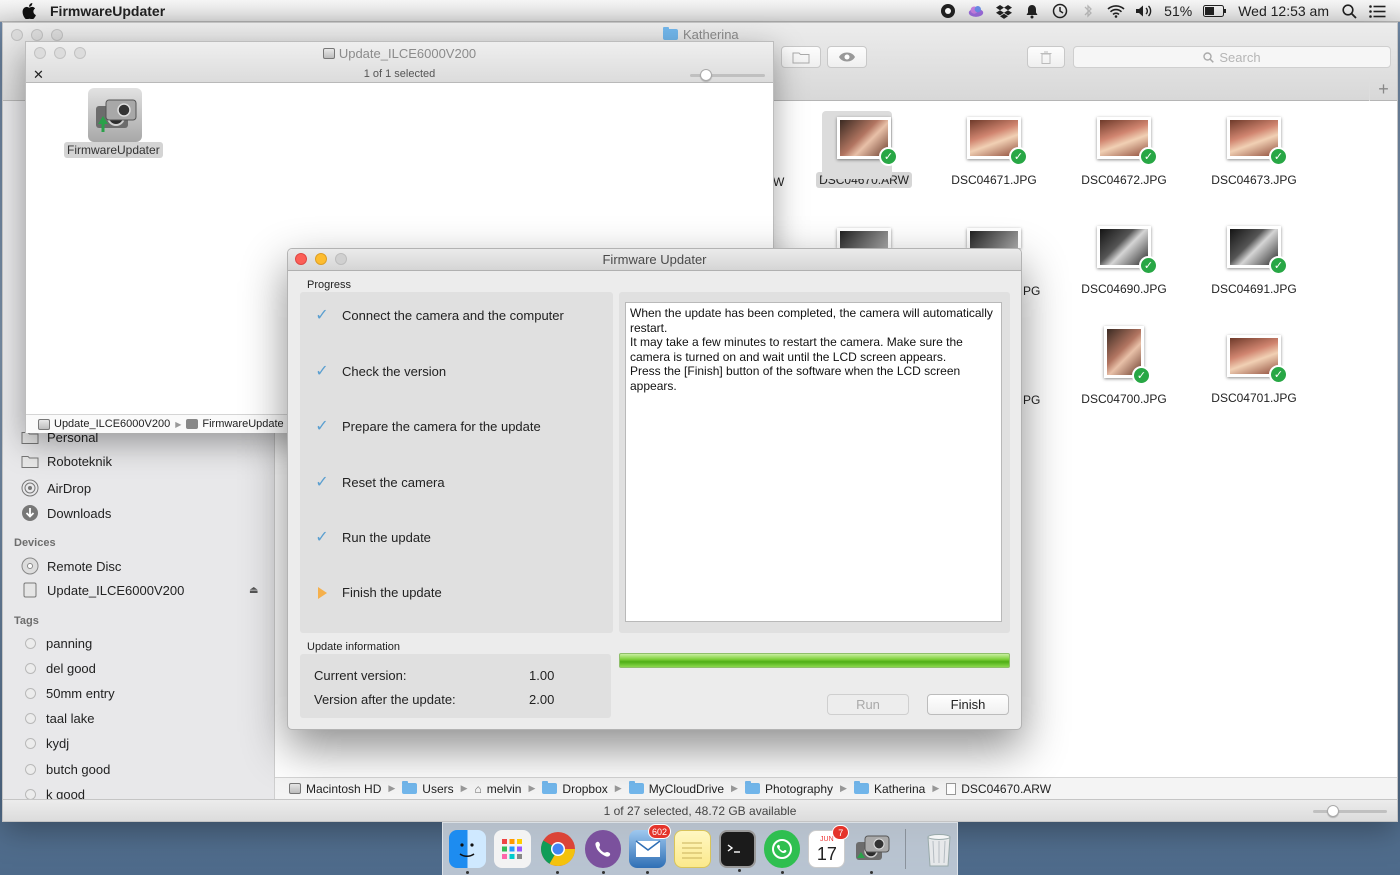 This screenshot has width=1400, height=875. What do you see at coordinates (498, 789) in the screenshot?
I see `path-item-melvin: ⌂ melvin` at bounding box center [498, 789].